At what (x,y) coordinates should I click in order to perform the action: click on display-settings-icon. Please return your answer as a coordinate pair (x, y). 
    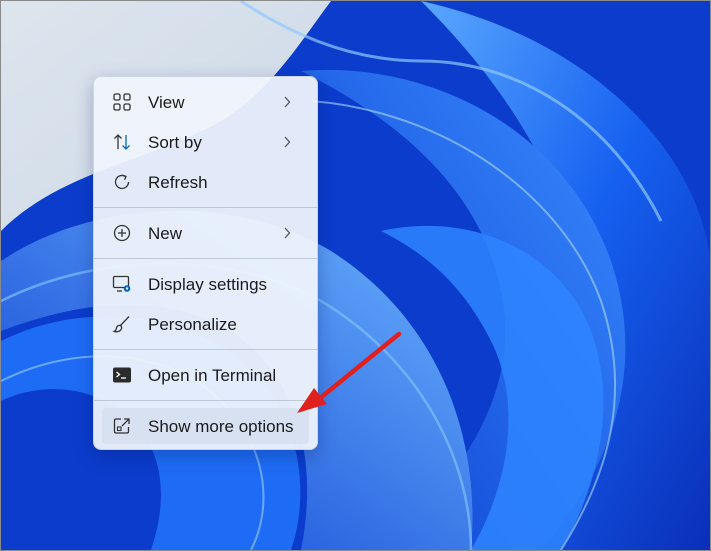
    Looking at the image, I should click on (122, 284).